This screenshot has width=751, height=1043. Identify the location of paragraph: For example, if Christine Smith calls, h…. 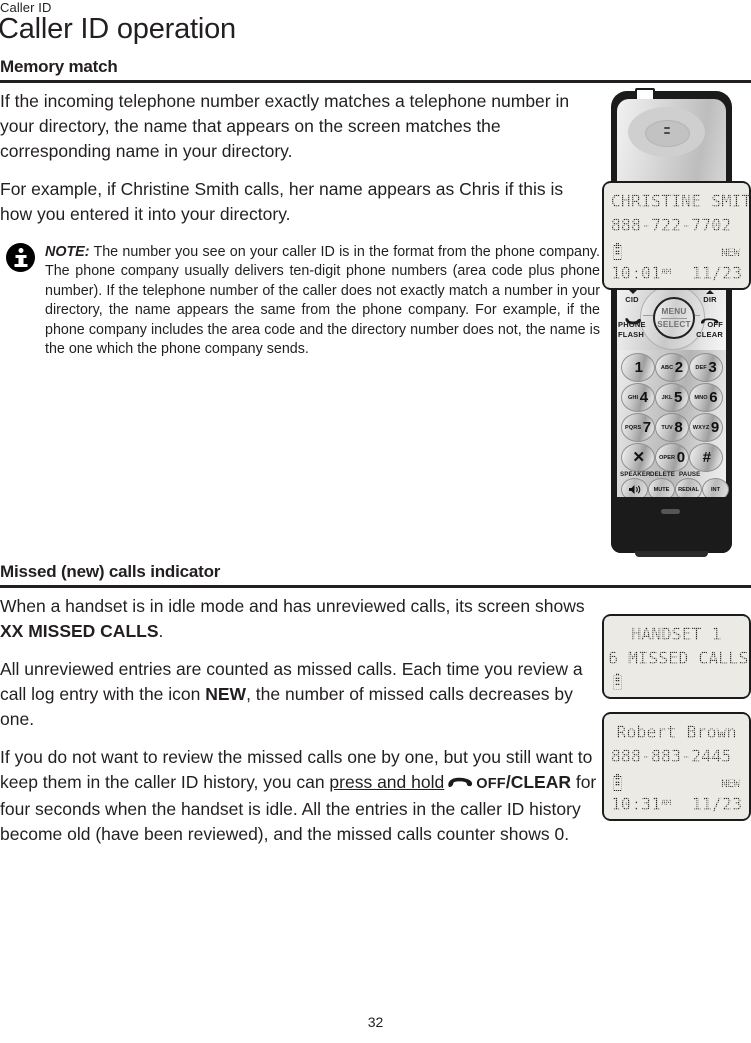
(282, 201).